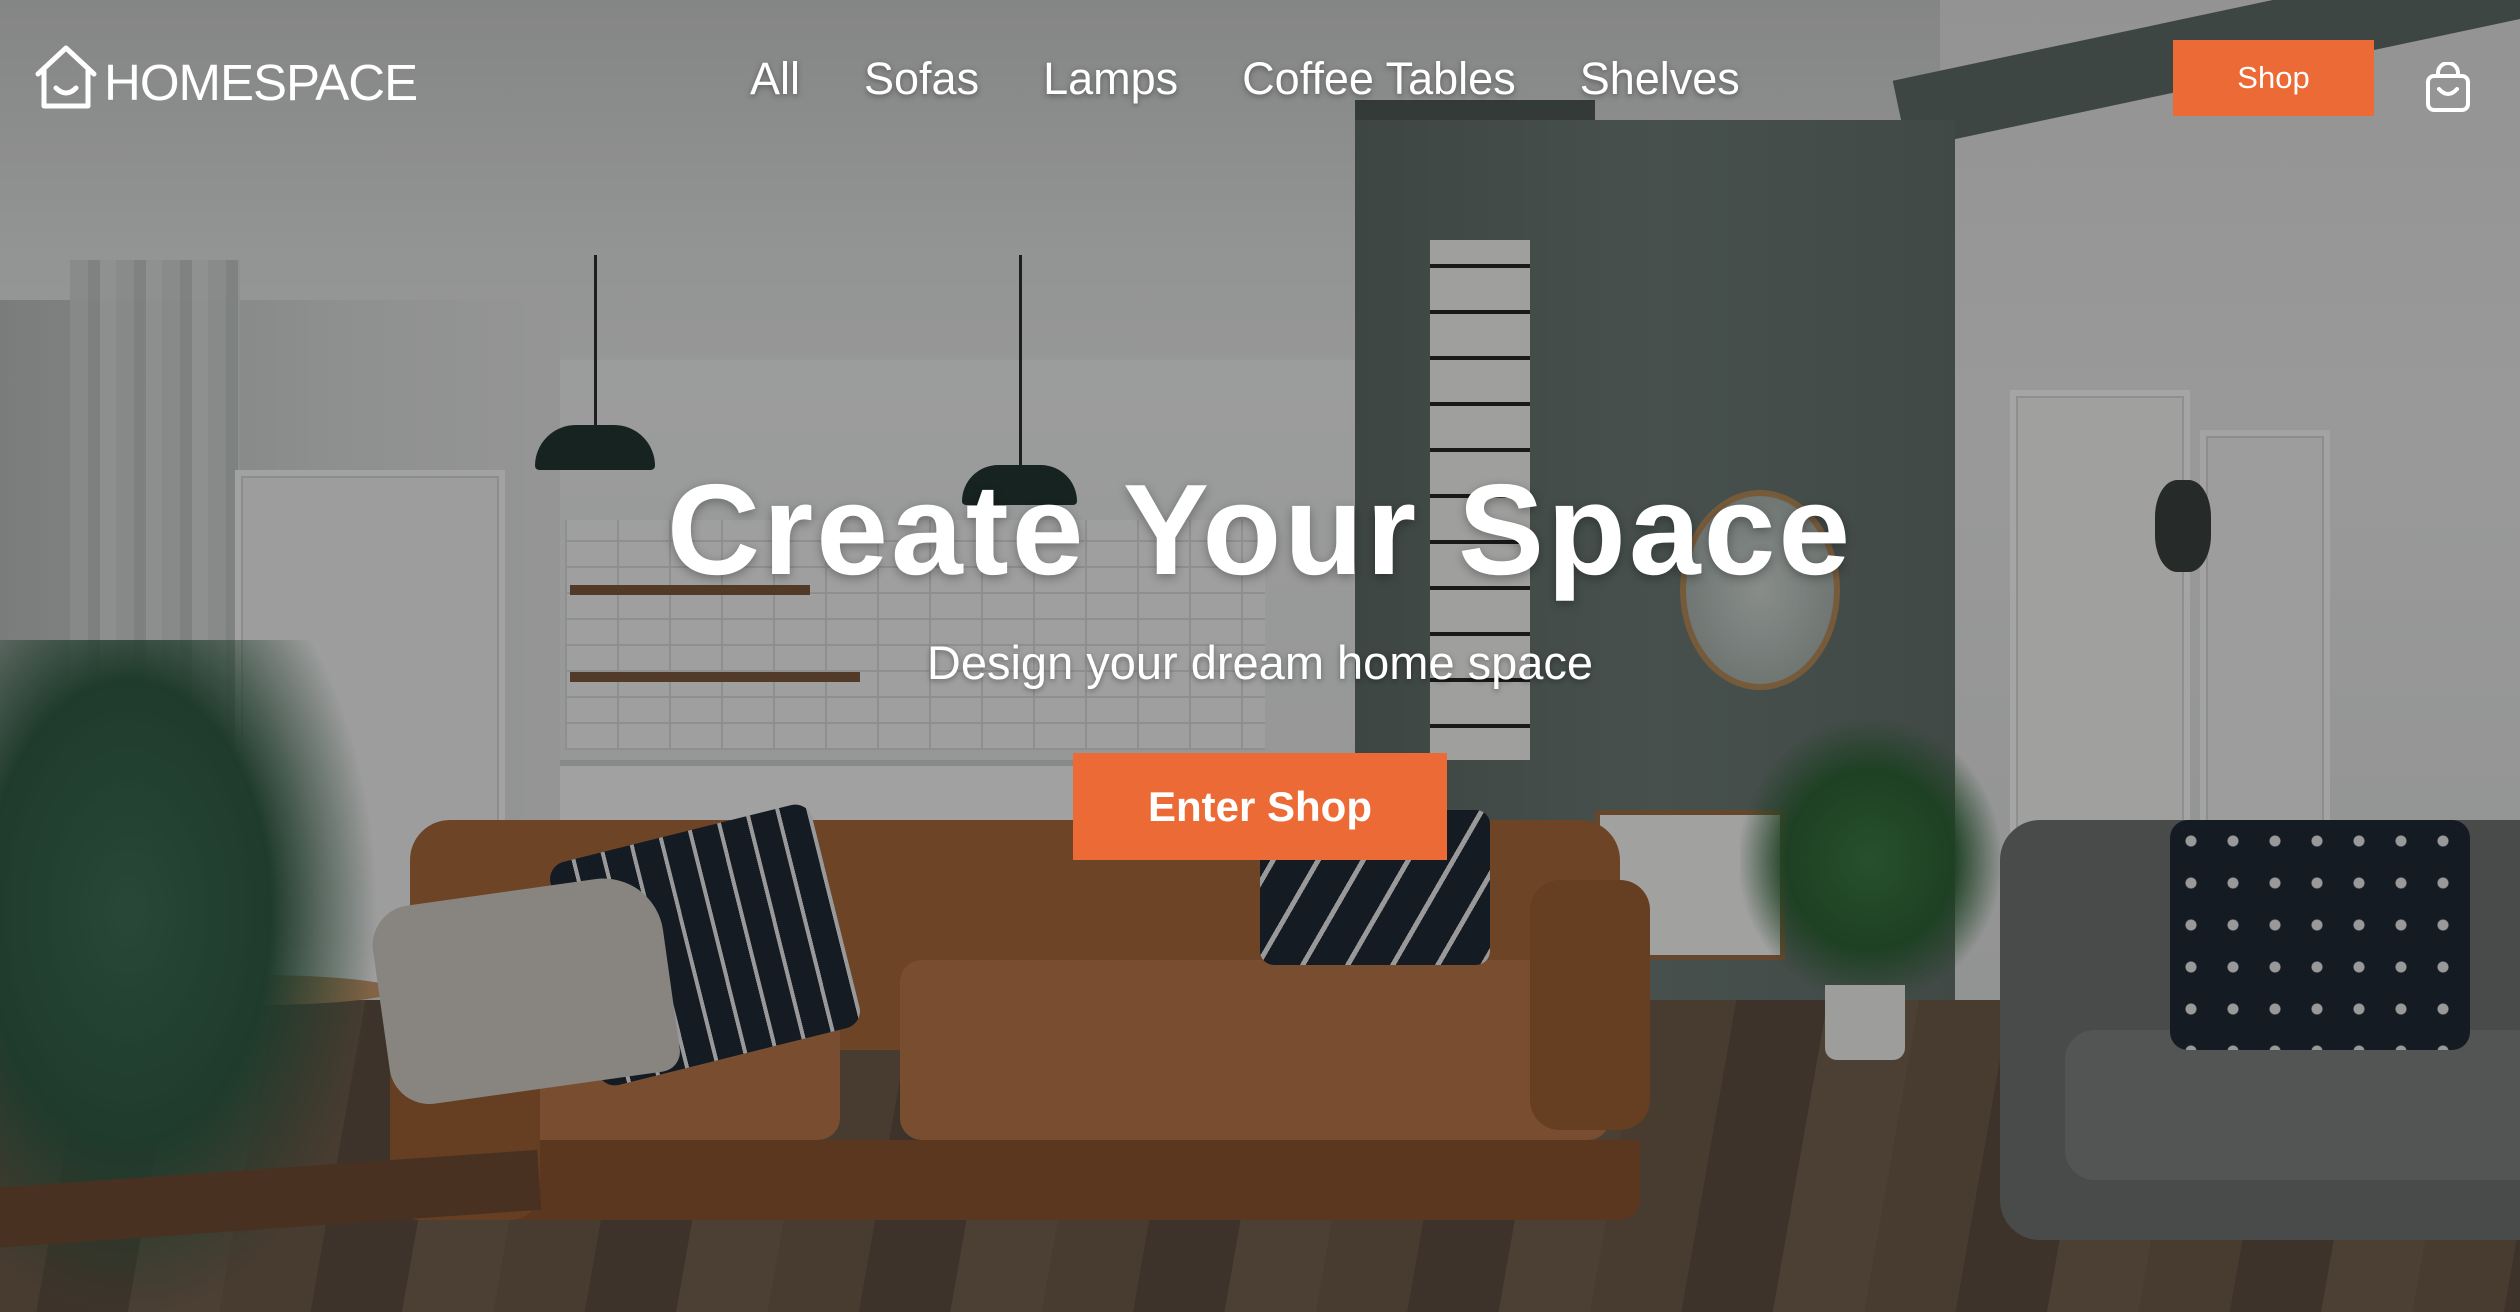  Describe the element at coordinates (921, 79) in the screenshot. I see `nav-link-sofas: Sofas` at that location.